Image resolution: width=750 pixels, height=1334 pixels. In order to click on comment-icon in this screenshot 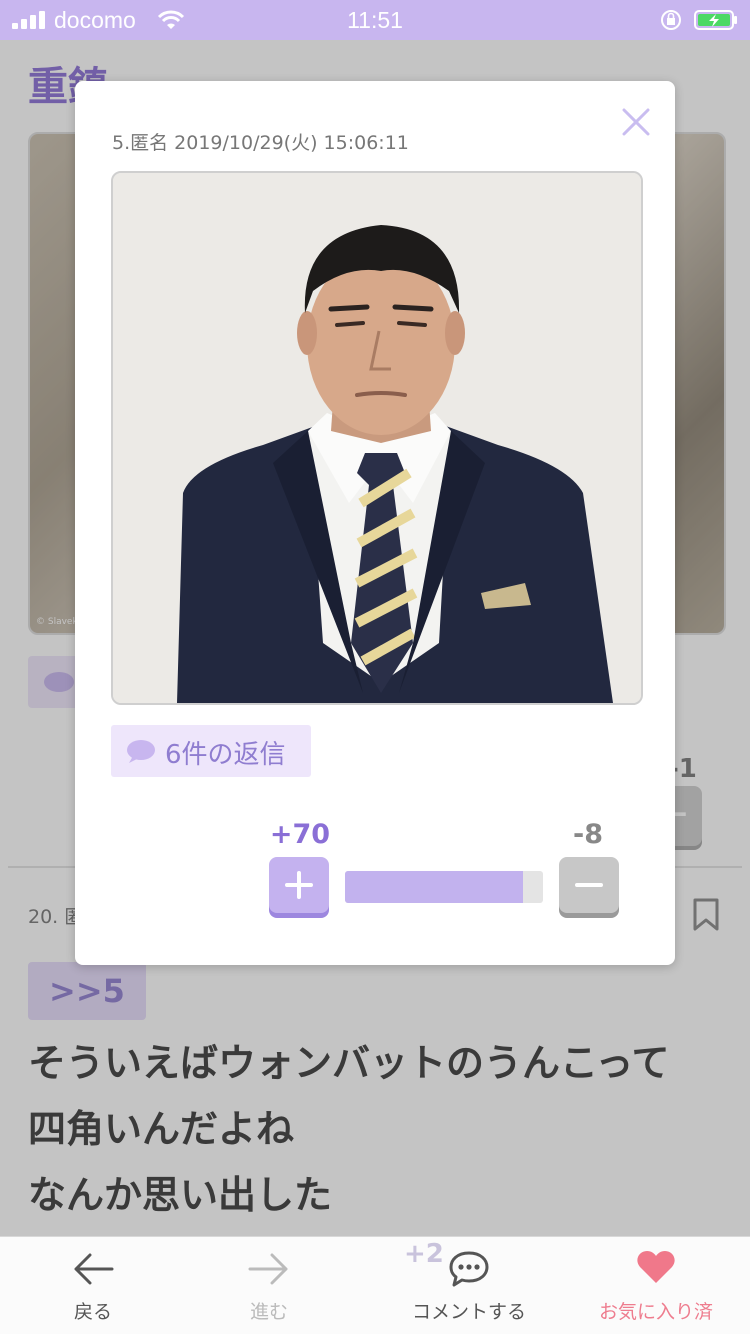, I will do `click(469, 1269)`.